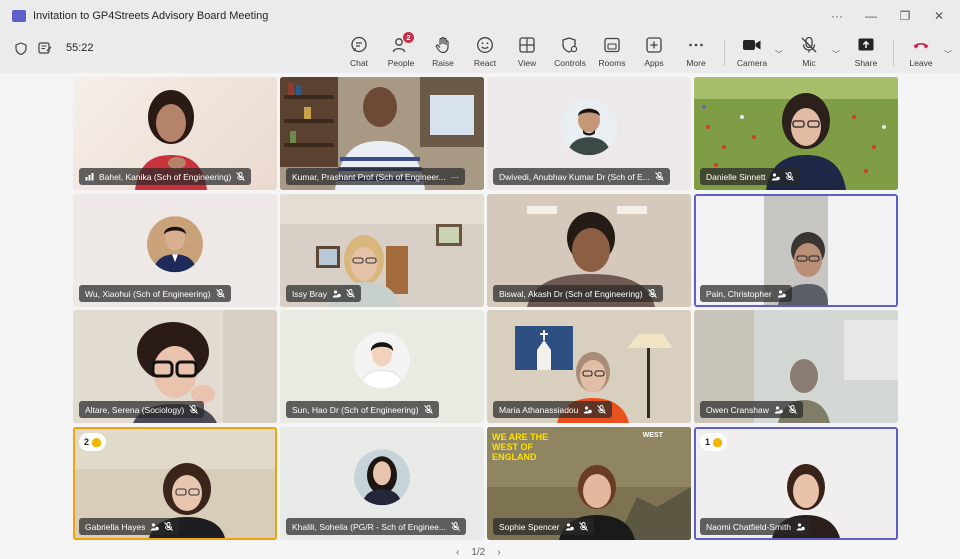  Describe the element at coordinates (115, 526) in the screenshot. I see `participant-name: Gabriella Hayes` at that location.